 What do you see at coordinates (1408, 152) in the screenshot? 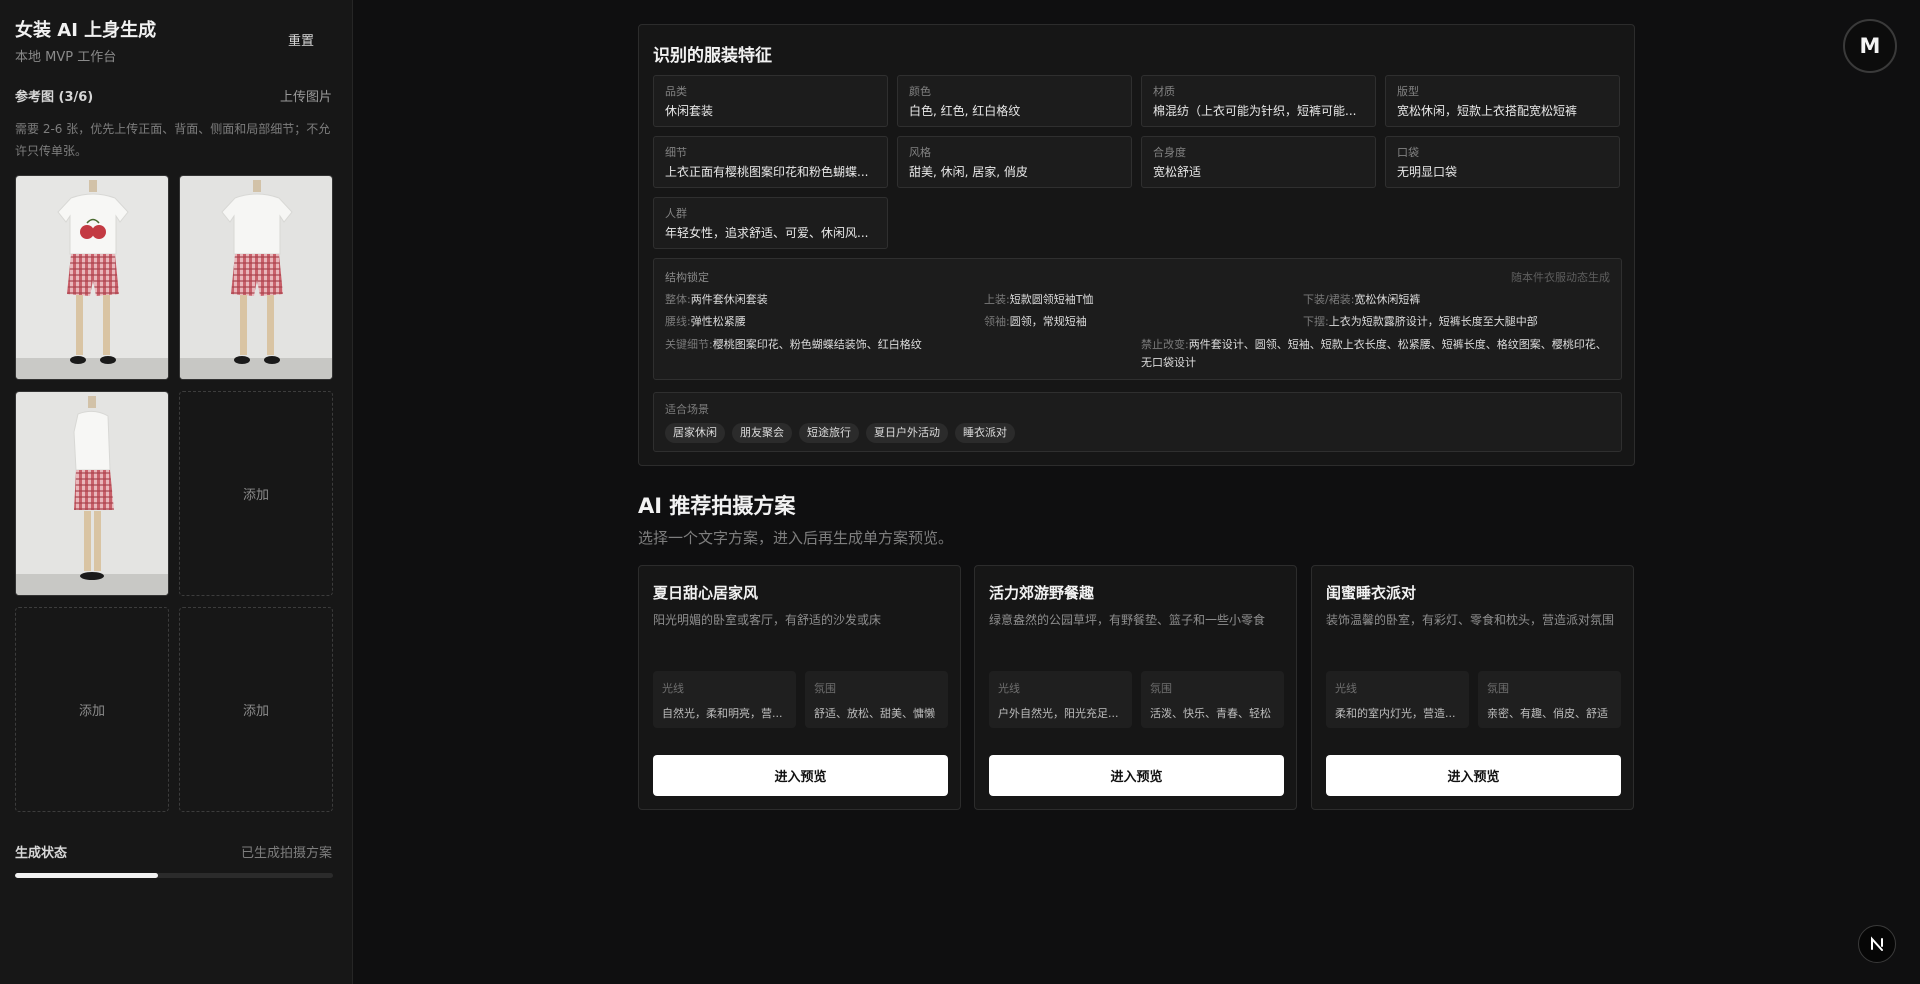
I see `attribute-label: 口袋` at bounding box center [1408, 152].